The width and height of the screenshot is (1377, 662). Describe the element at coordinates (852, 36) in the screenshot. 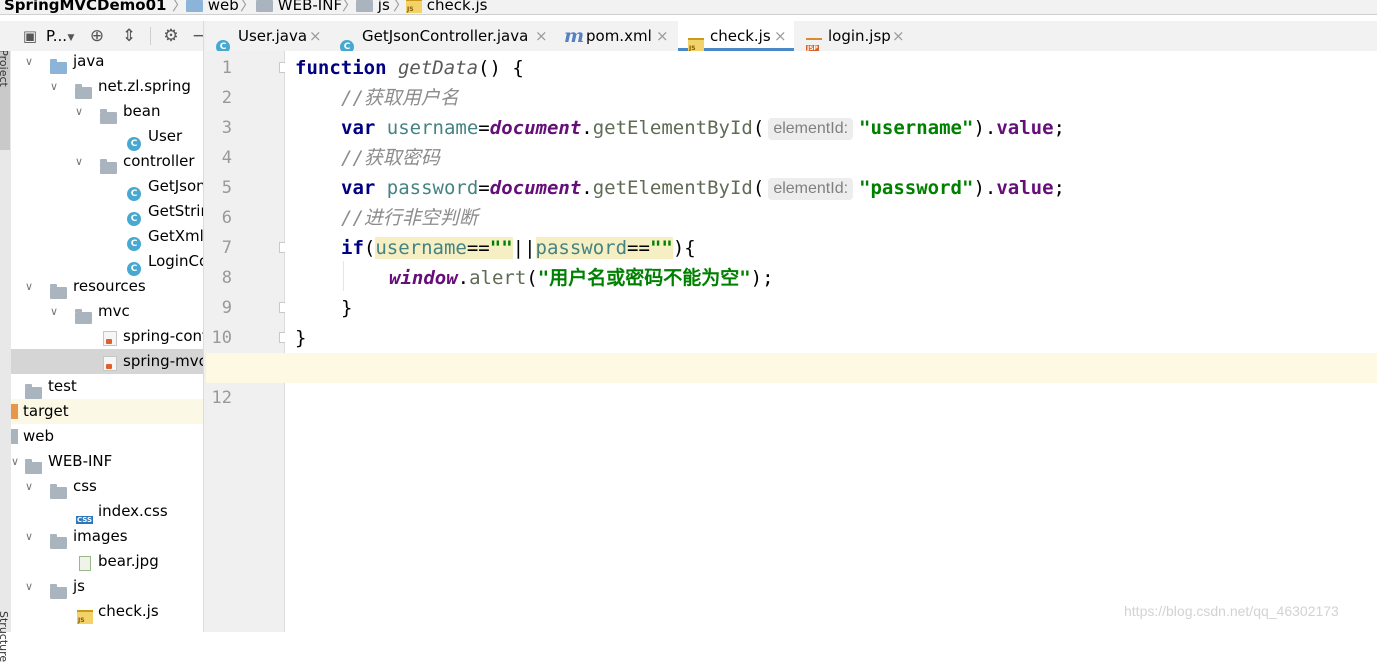

I see `tab-login-jsp: JSP login.jsp ×` at that location.